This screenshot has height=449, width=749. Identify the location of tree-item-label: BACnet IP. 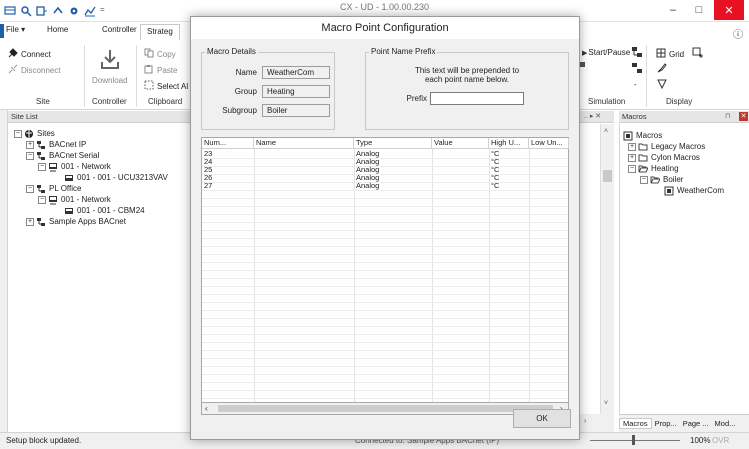
(68, 144).